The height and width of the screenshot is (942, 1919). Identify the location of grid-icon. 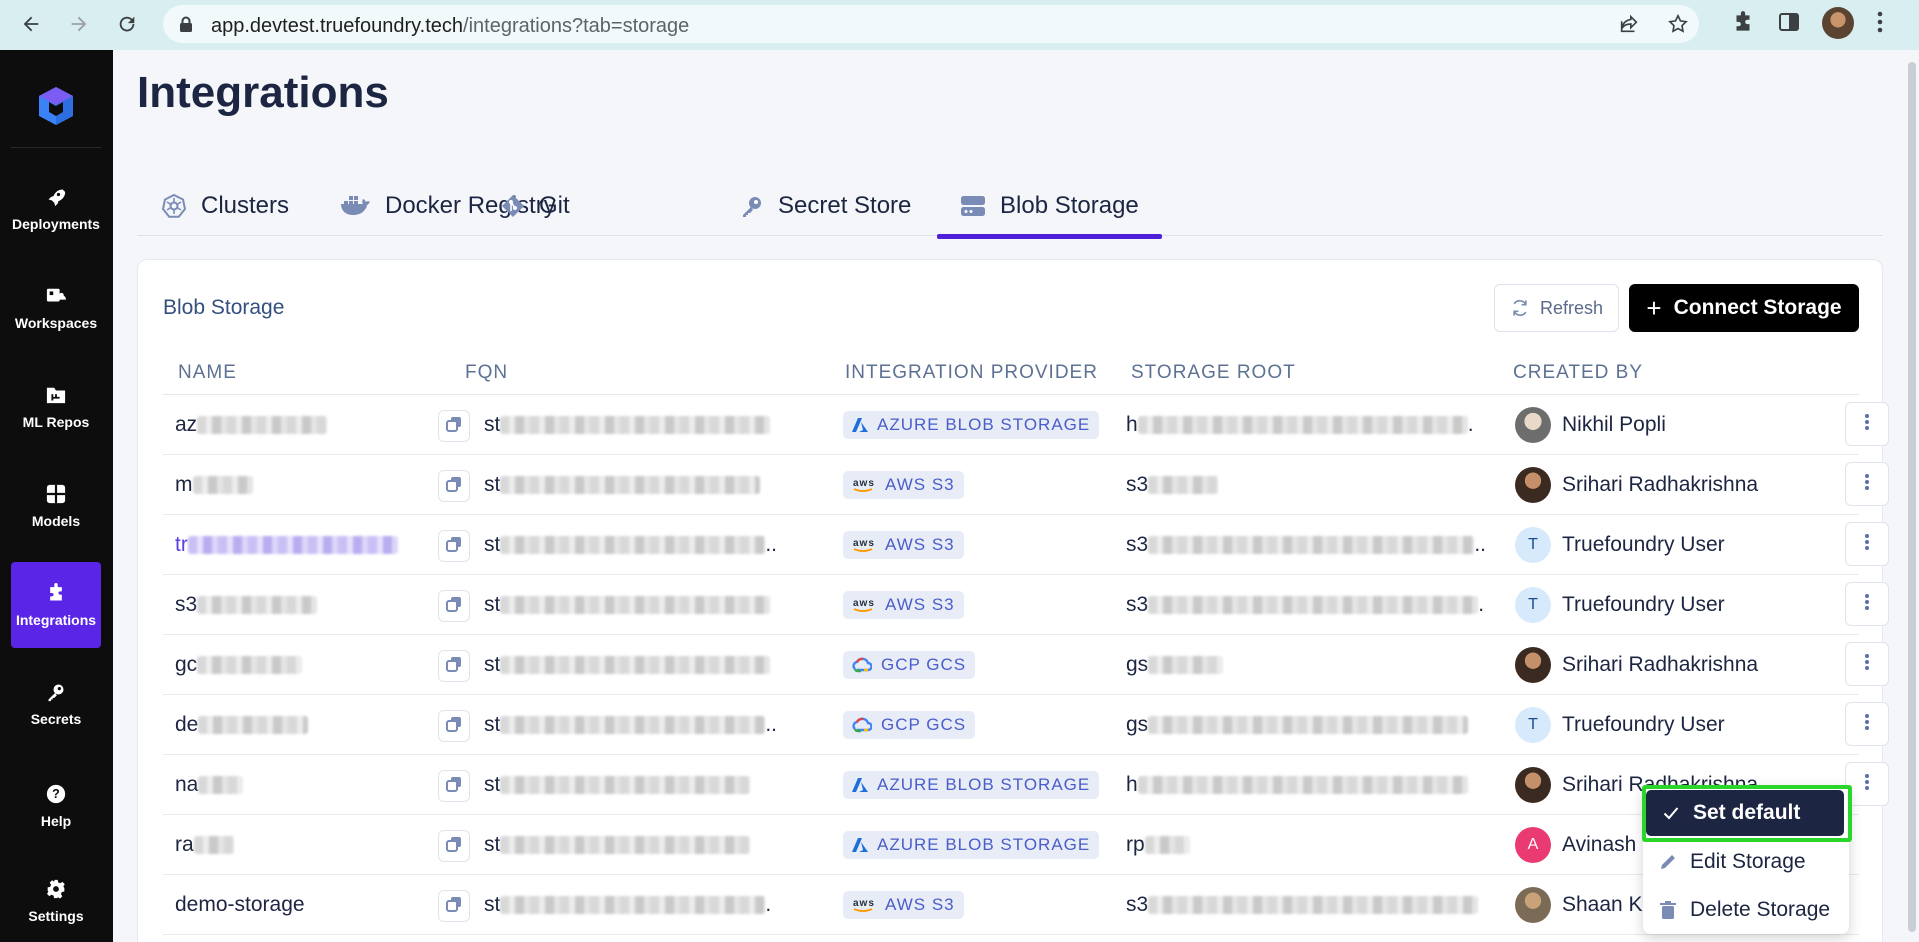
(56, 494).